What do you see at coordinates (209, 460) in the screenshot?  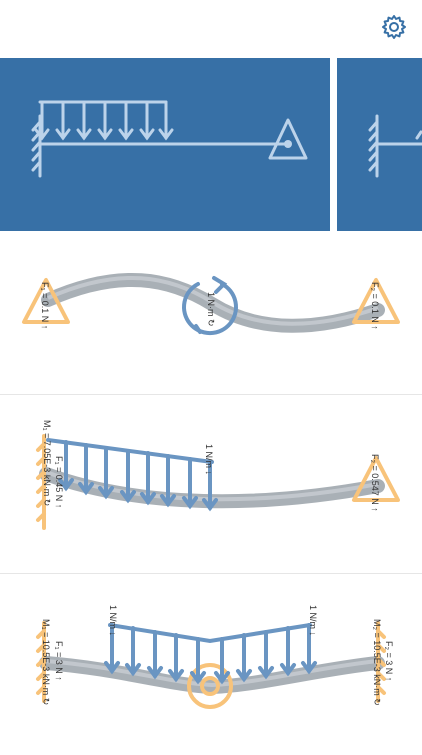 I see `load-end-label: 1 N/m ↓` at bounding box center [209, 460].